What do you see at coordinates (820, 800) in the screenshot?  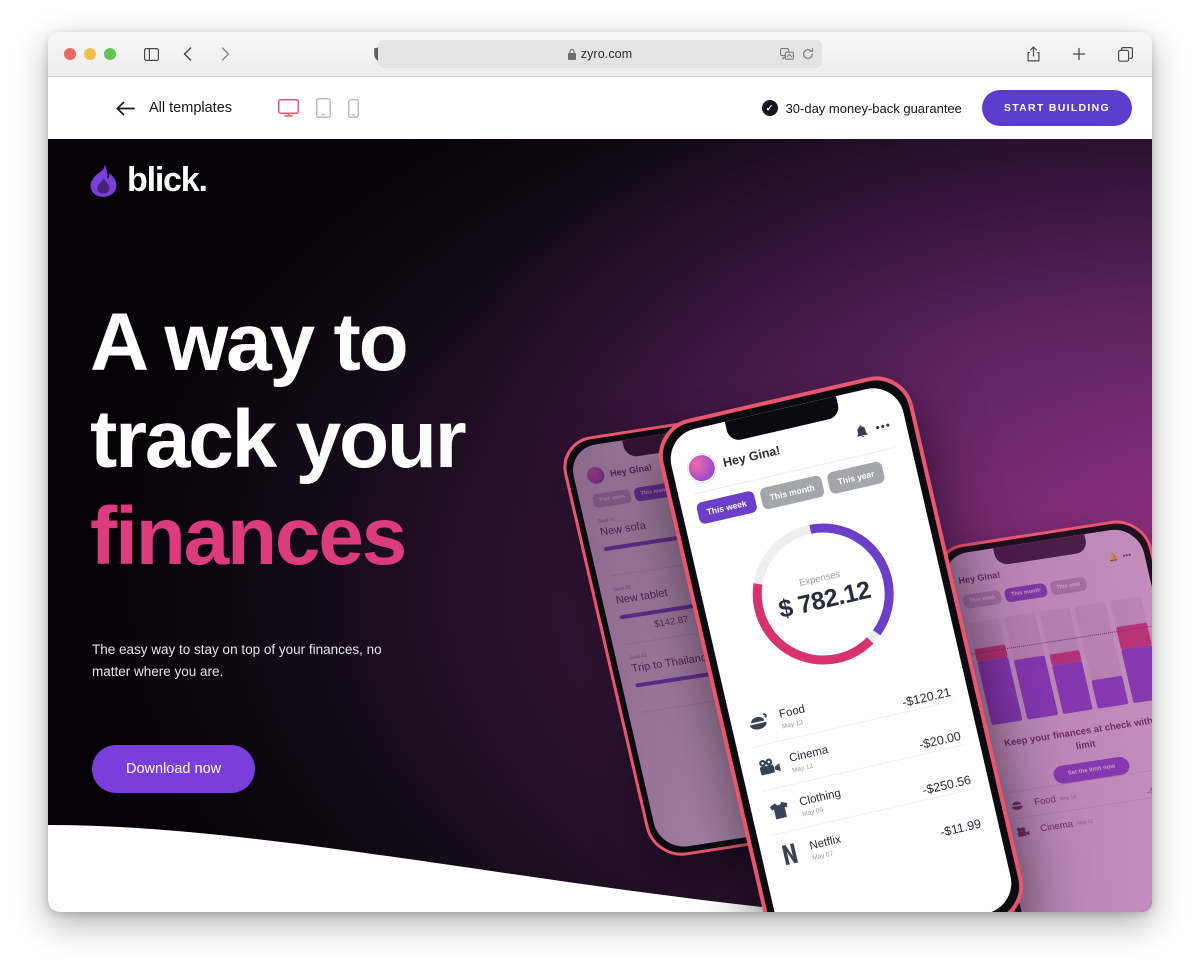 I see `transaction-meta: Clothing May 09` at bounding box center [820, 800].